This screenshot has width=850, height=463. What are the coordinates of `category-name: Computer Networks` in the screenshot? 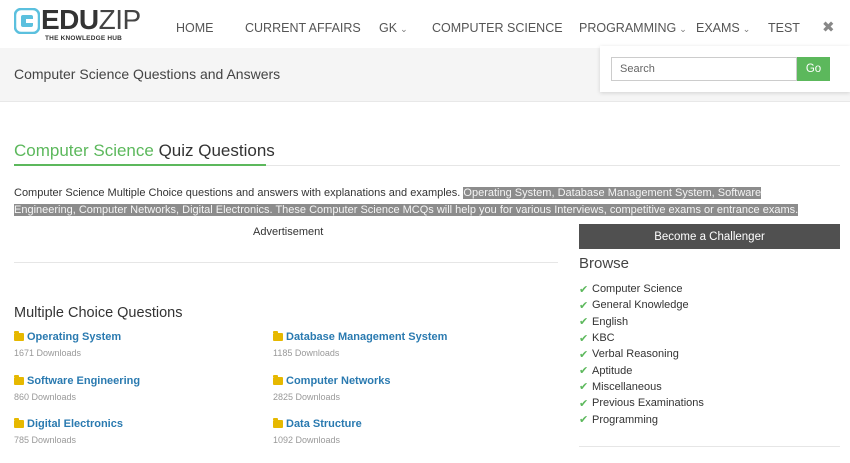 It's located at (338, 381).